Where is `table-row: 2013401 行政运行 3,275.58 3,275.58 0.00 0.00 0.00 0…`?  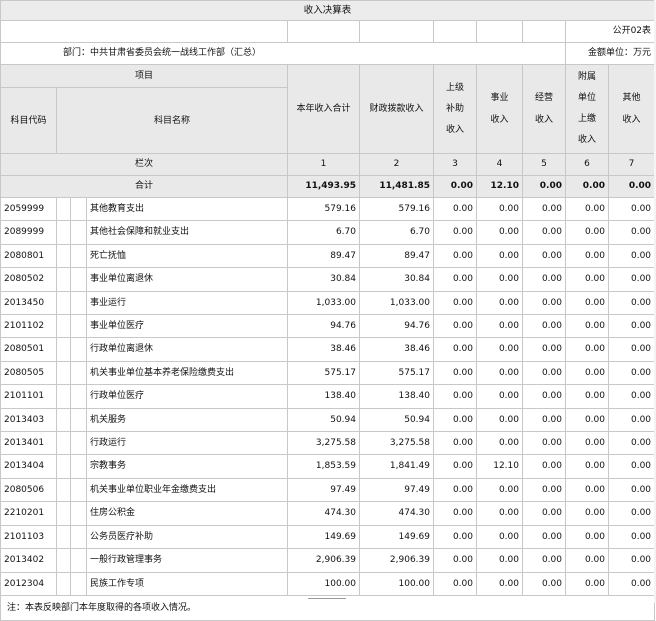
table-row: 2013401 行政运行 3,275.58 3,275.58 0.00 0.00 0.00 0… is located at coordinates (328, 443).